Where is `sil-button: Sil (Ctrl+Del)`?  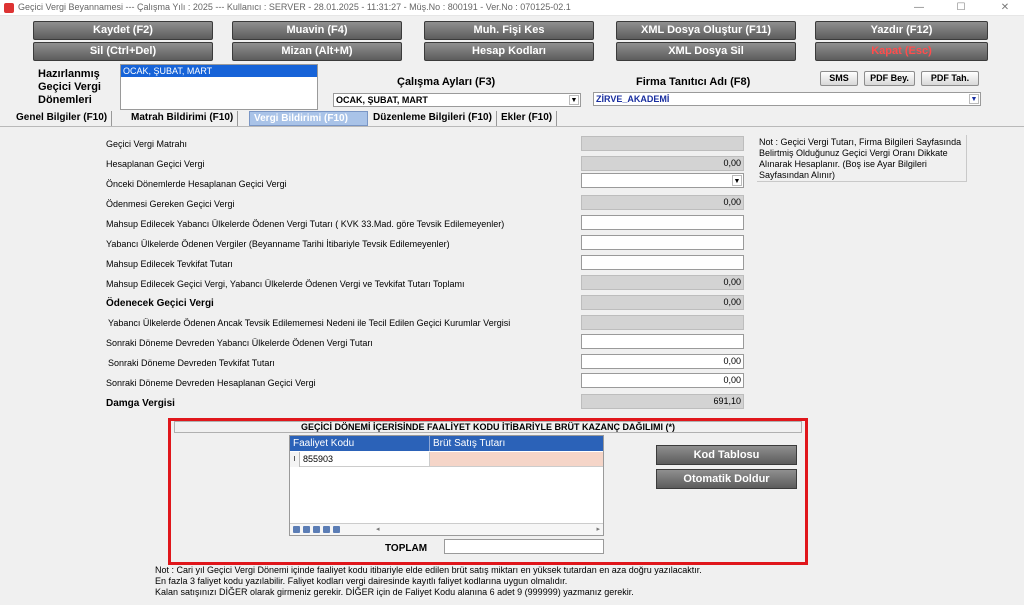
sil-button: Sil (Ctrl+Del) is located at coordinates (123, 51).